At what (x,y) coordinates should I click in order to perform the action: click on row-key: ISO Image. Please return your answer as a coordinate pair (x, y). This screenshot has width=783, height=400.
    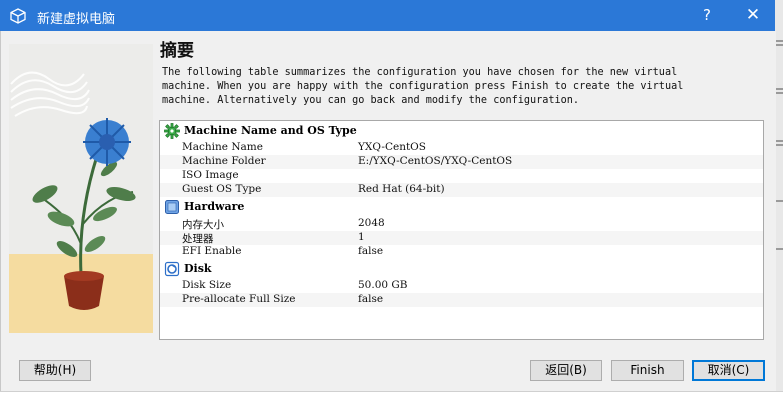
    Looking at the image, I should click on (210, 175).